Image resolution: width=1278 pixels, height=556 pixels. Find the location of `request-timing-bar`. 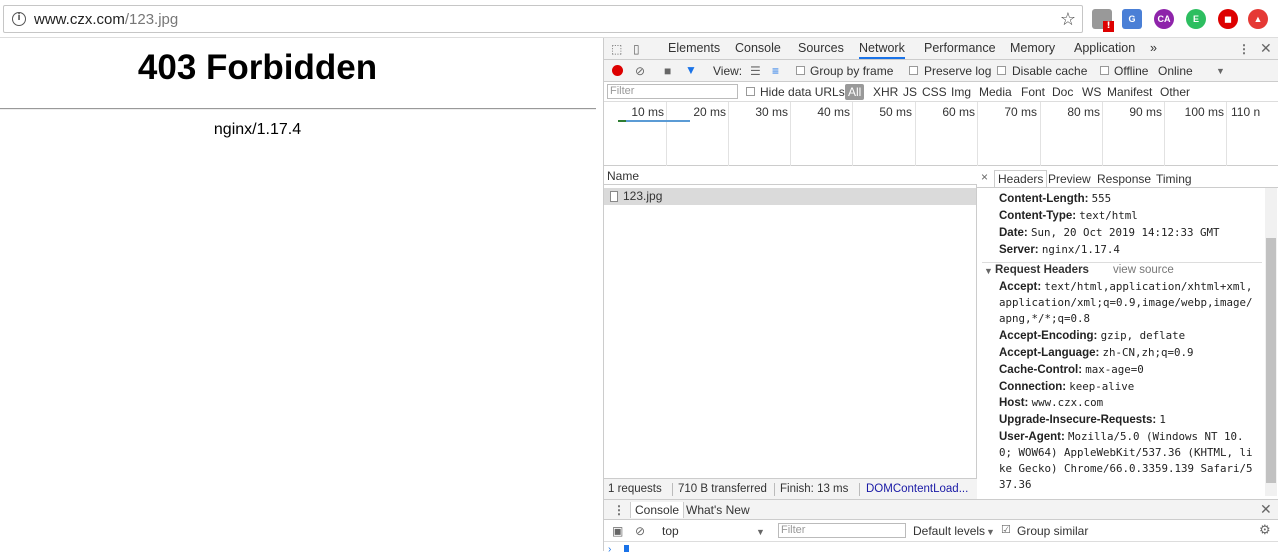

request-timing-bar is located at coordinates (657, 121).